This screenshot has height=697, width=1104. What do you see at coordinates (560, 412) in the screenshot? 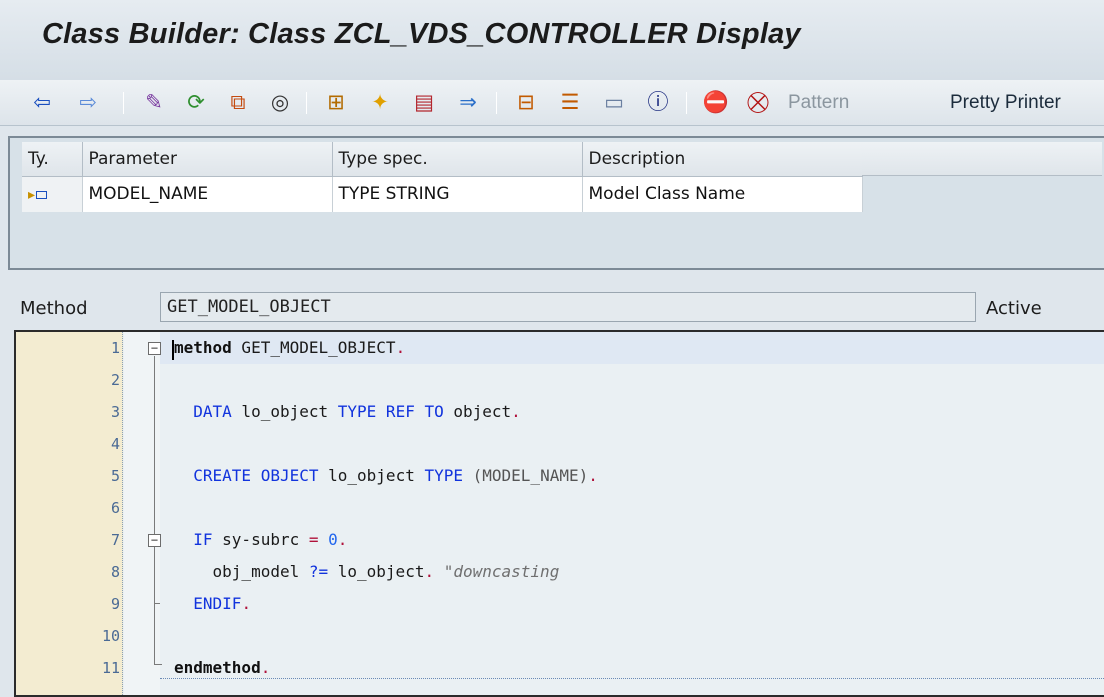
I see `code-line: 3 DATA lo_object TYPE REF TO object.` at bounding box center [560, 412].